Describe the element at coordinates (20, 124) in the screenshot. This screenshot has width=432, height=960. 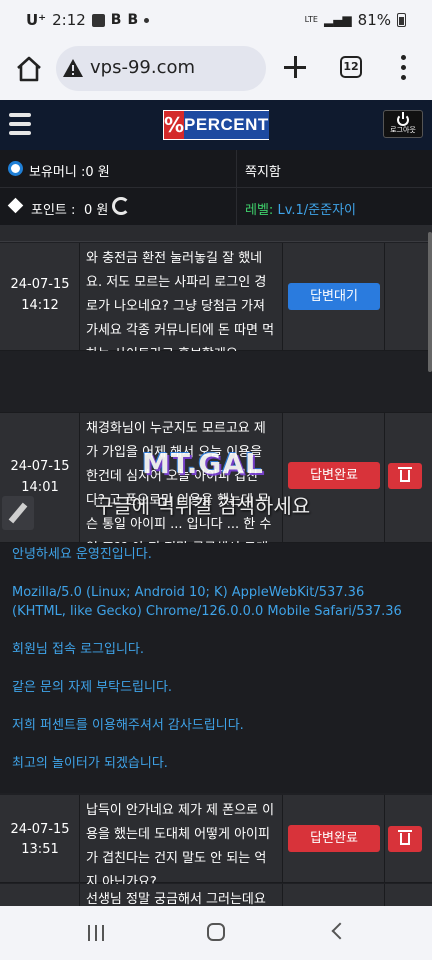
I see `menu-icon` at that location.